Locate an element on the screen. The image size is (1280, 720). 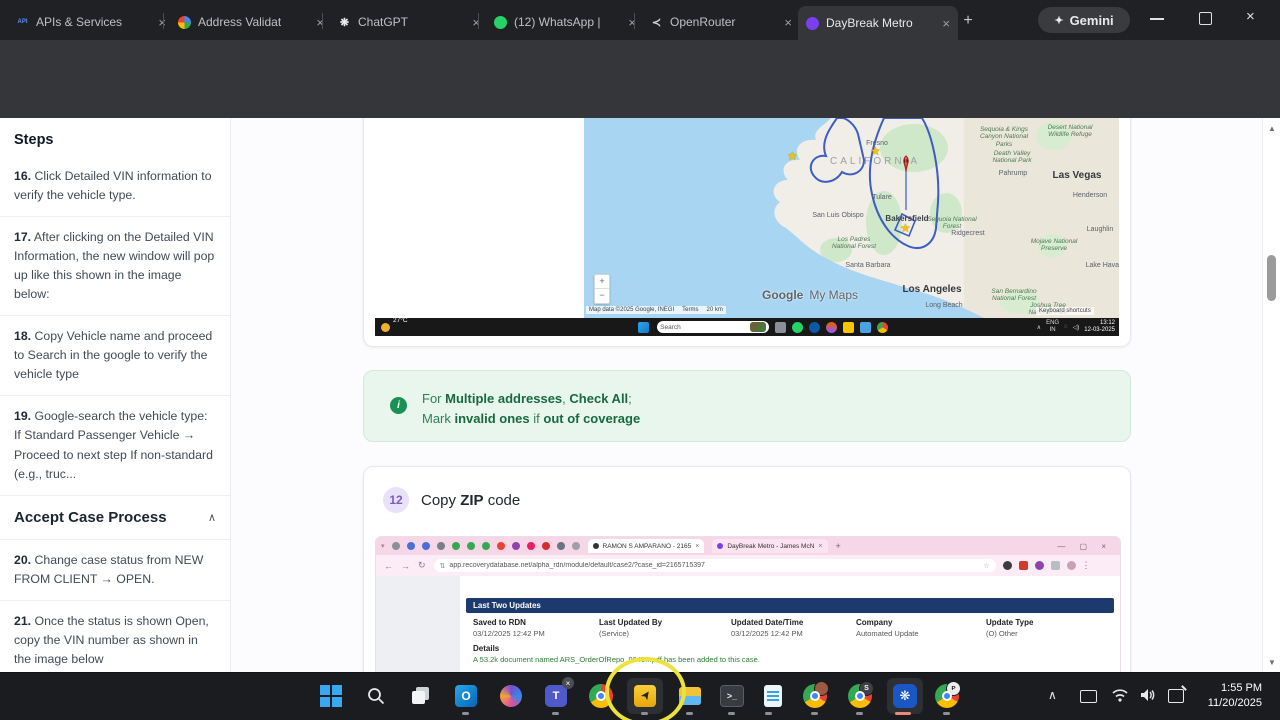
blue-app-icon: ❋ is located at coordinates (905, 696).